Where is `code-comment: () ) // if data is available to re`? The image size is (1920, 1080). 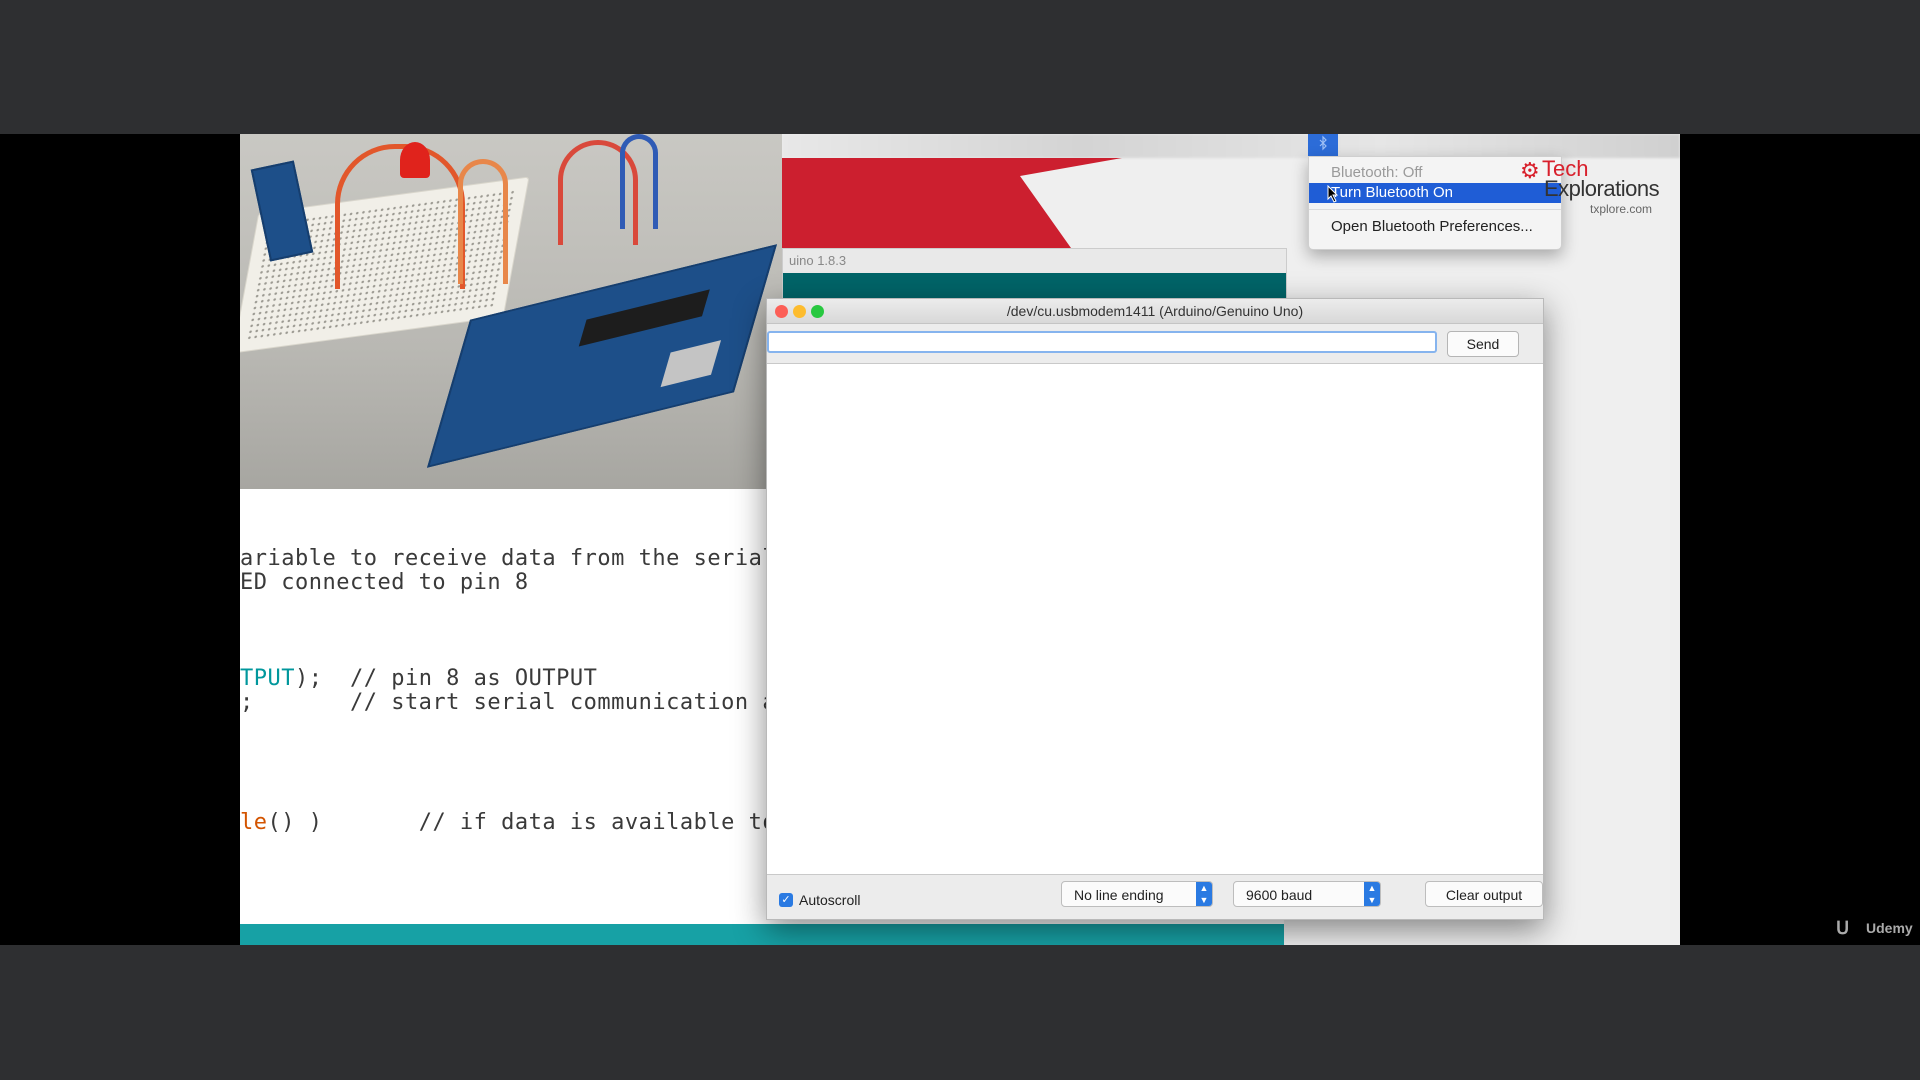 code-comment: () ) // if data is available to re is located at coordinates (542, 822).